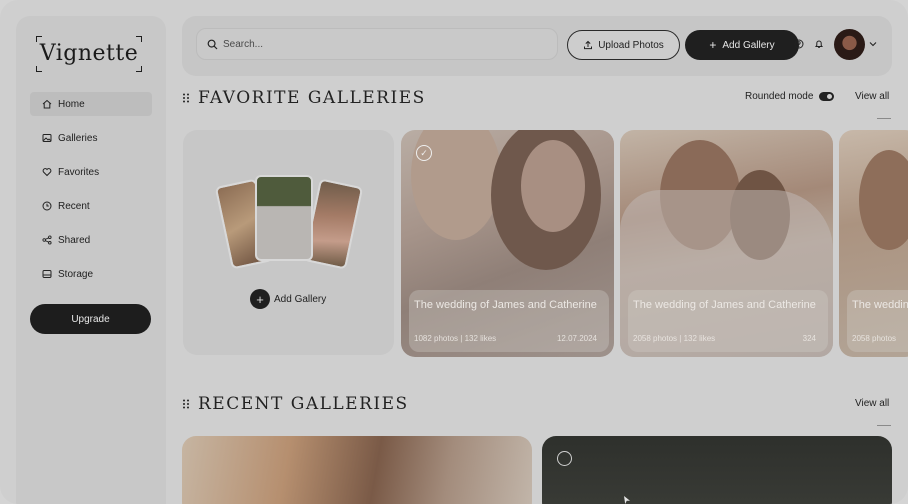 This screenshot has height=504, width=908. I want to click on search-input, so click(373, 44).